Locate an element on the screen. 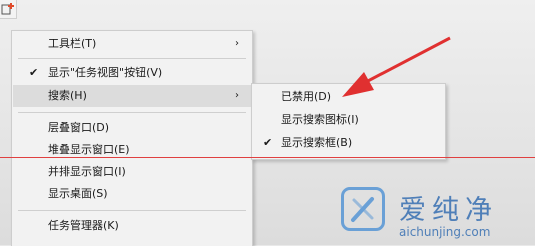  site-watermark: 爱纯净 aichunjing.com is located at coordinates (437, 215).